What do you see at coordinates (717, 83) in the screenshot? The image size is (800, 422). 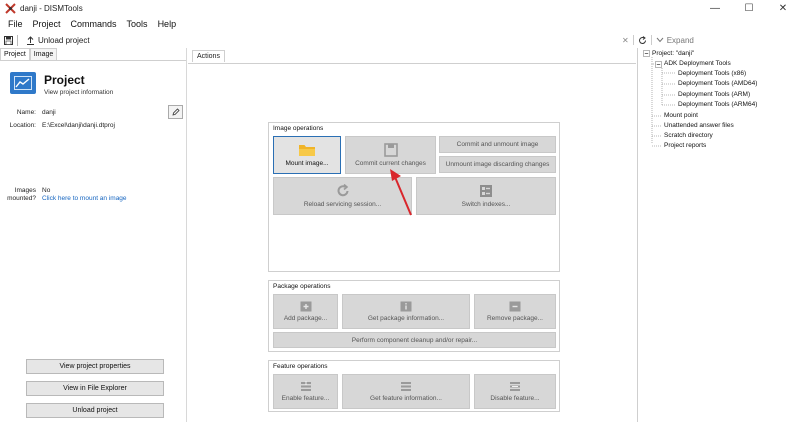 I see `tree-deployment-tools-amd64: Deployment Tools (AMD64)` at bounding box center [717, 83].